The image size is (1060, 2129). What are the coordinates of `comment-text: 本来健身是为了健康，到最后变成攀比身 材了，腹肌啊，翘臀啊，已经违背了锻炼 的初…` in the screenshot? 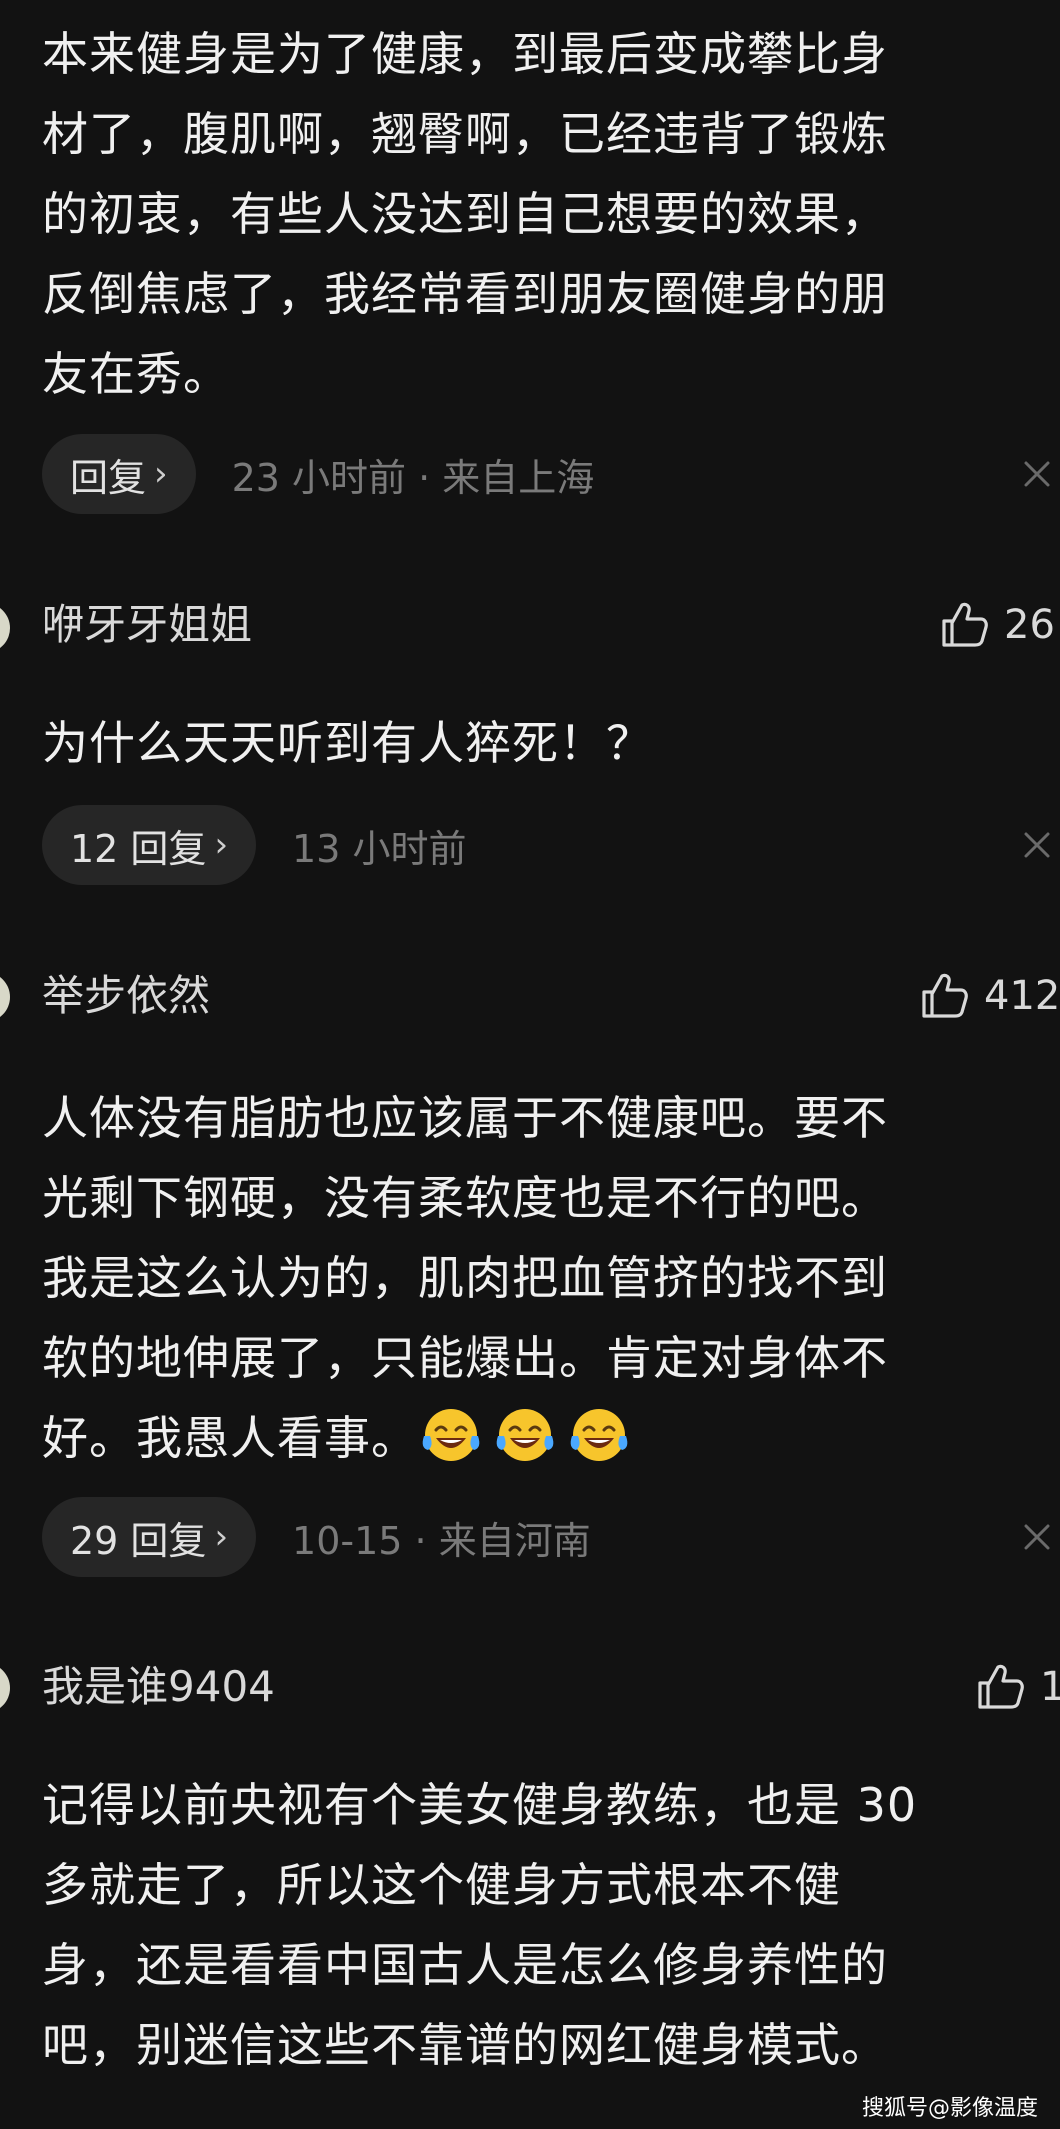 It's located at (465, 214).